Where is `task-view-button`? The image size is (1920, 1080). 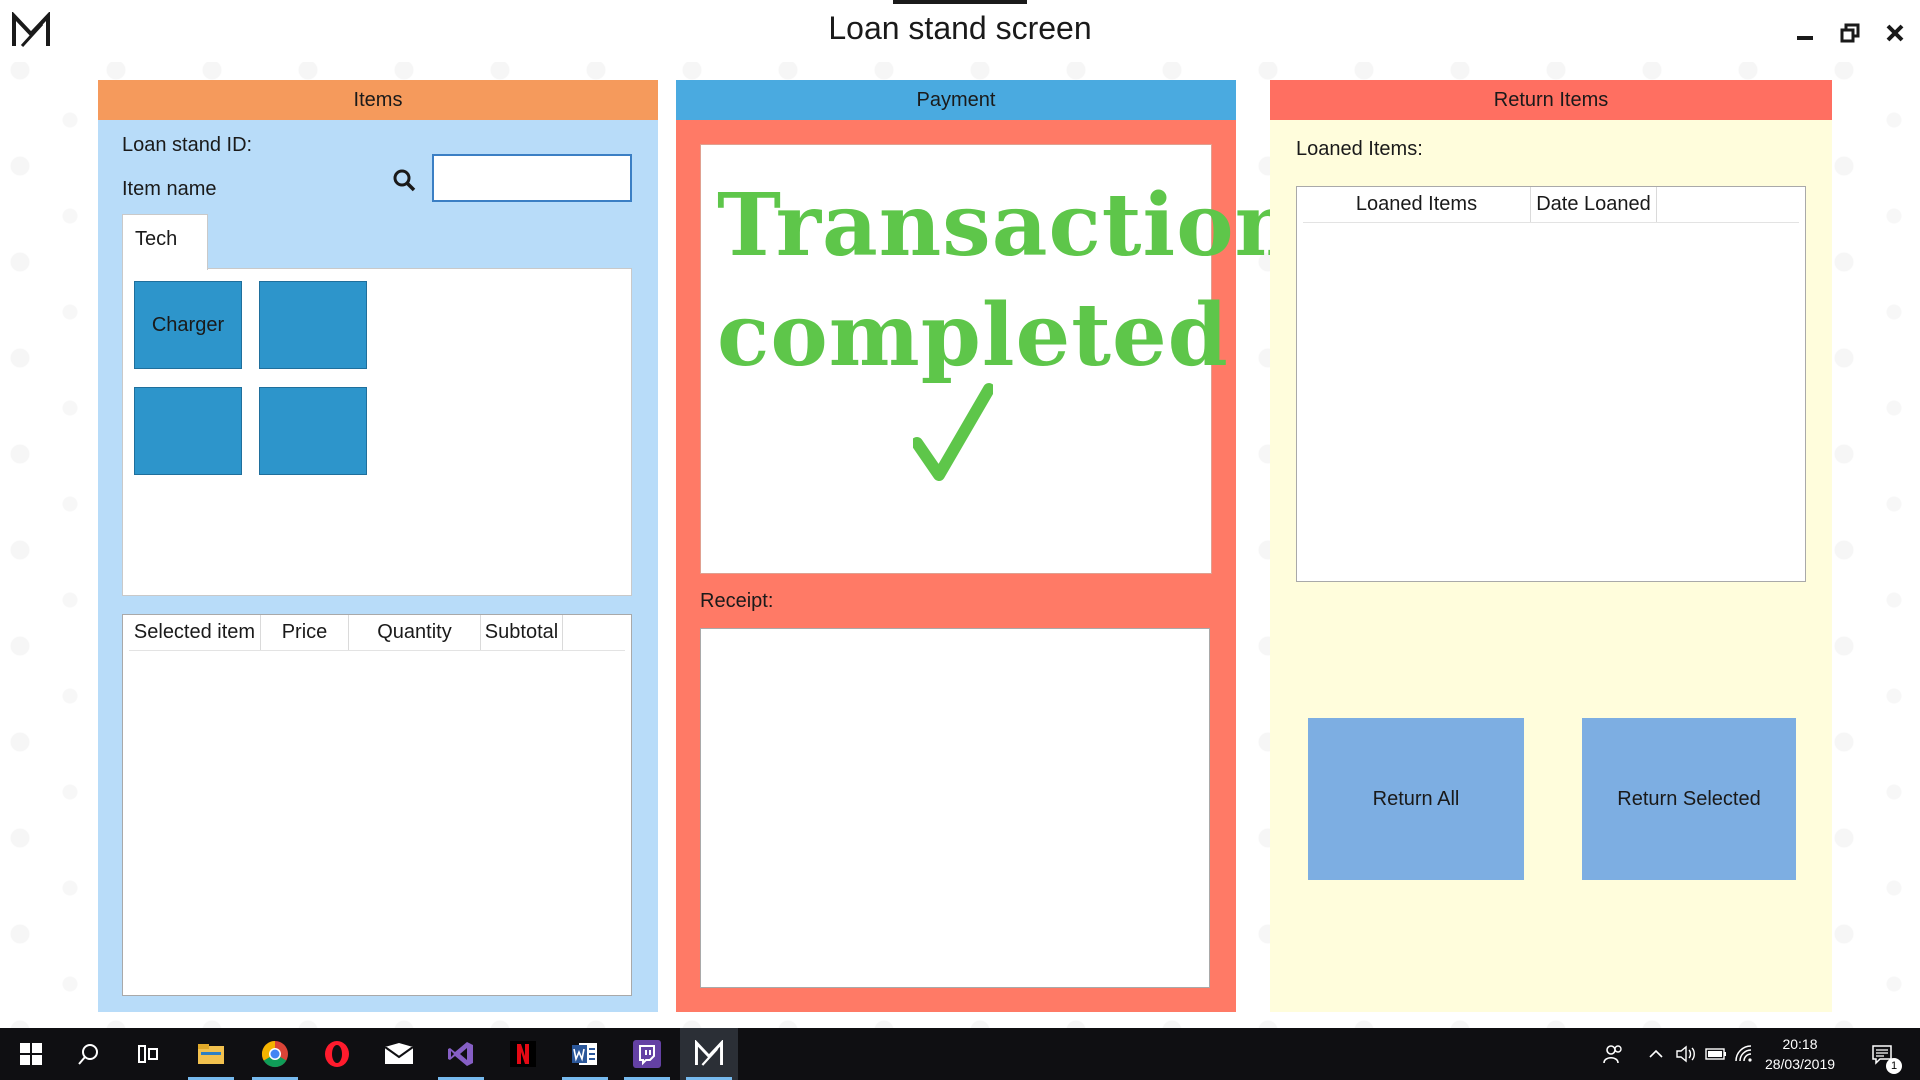
task-view-button is located at coordinates (149, 1054).